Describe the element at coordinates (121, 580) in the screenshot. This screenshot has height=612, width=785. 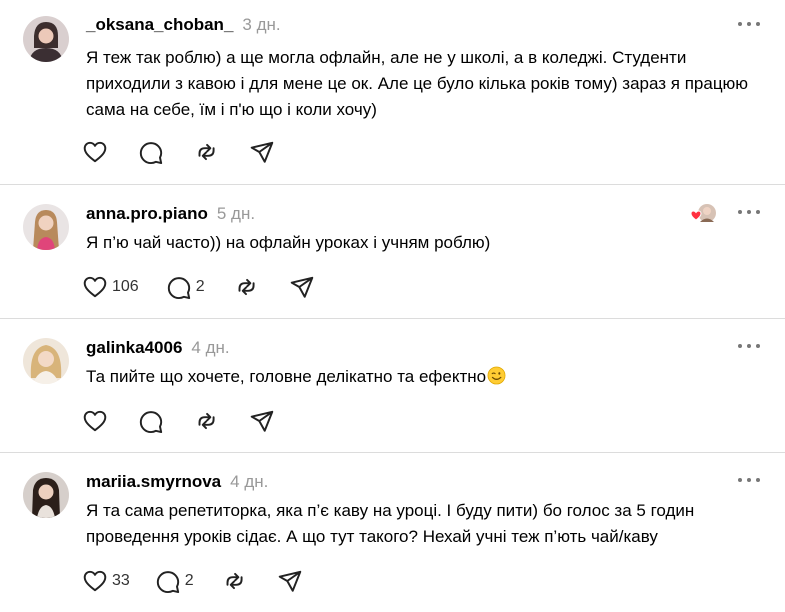
I see `like-count: 33` at that location.